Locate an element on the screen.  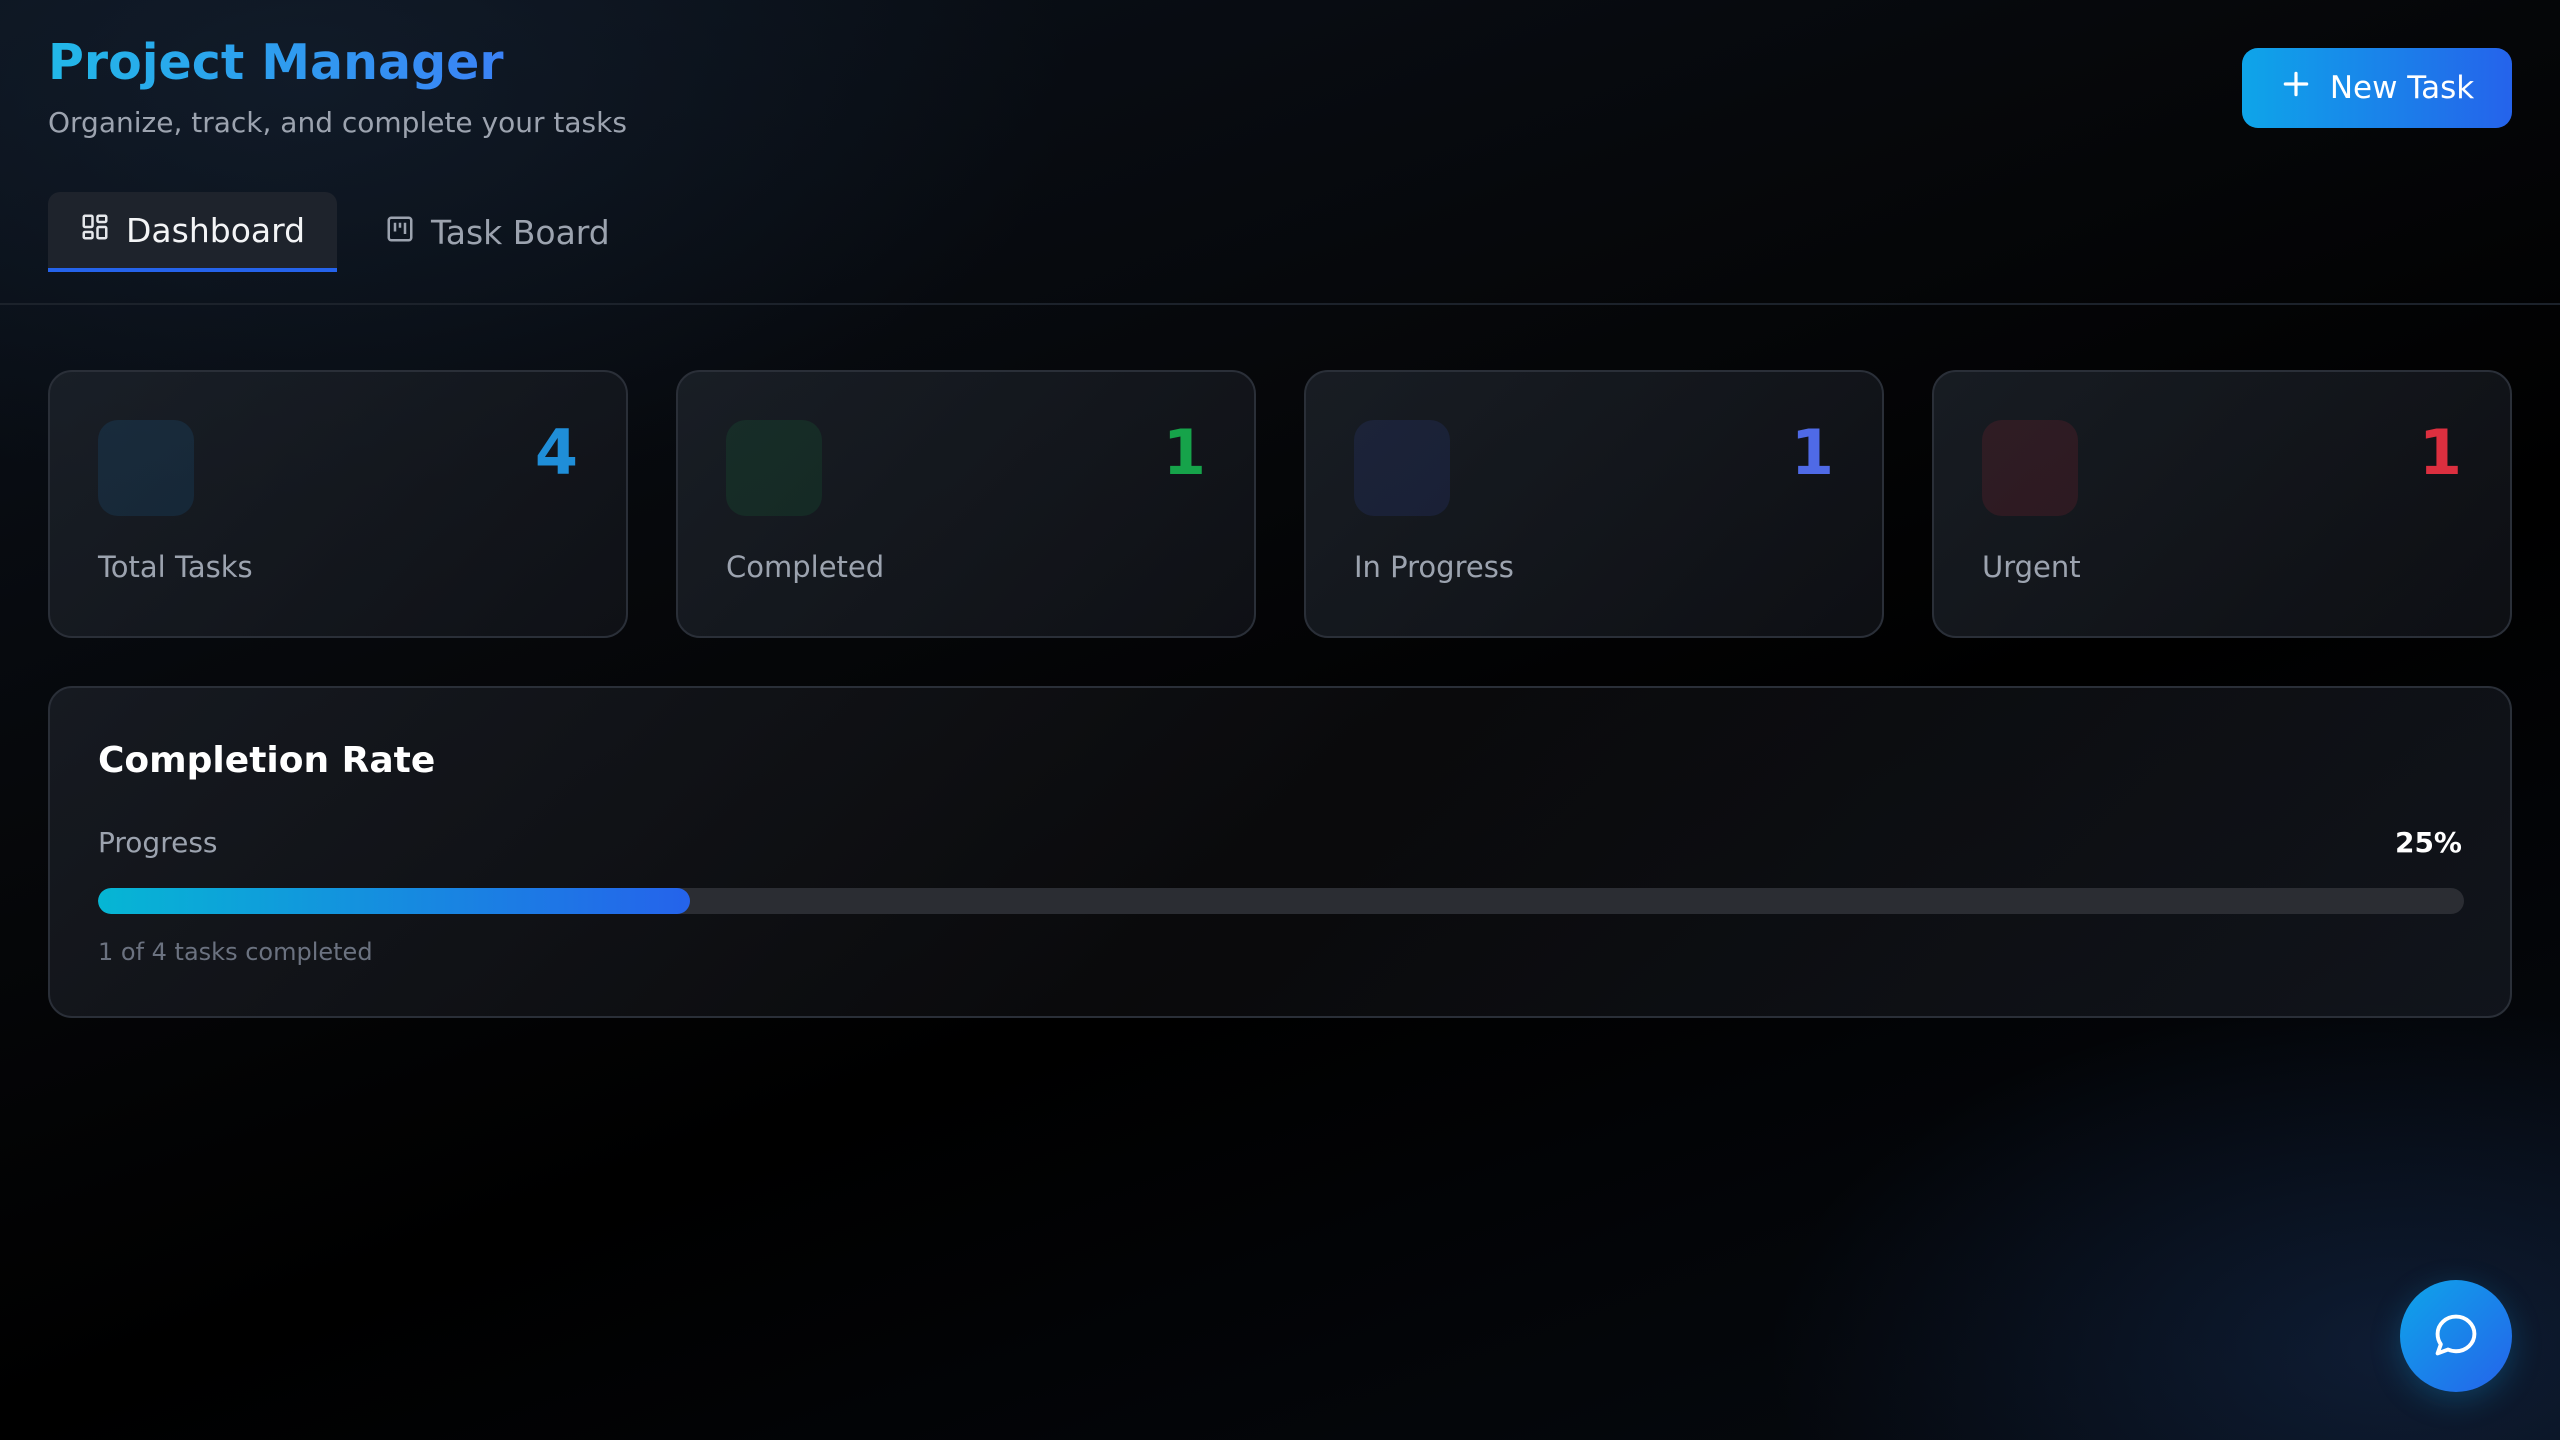
chat-button is located at coordinates (2456, 1336).